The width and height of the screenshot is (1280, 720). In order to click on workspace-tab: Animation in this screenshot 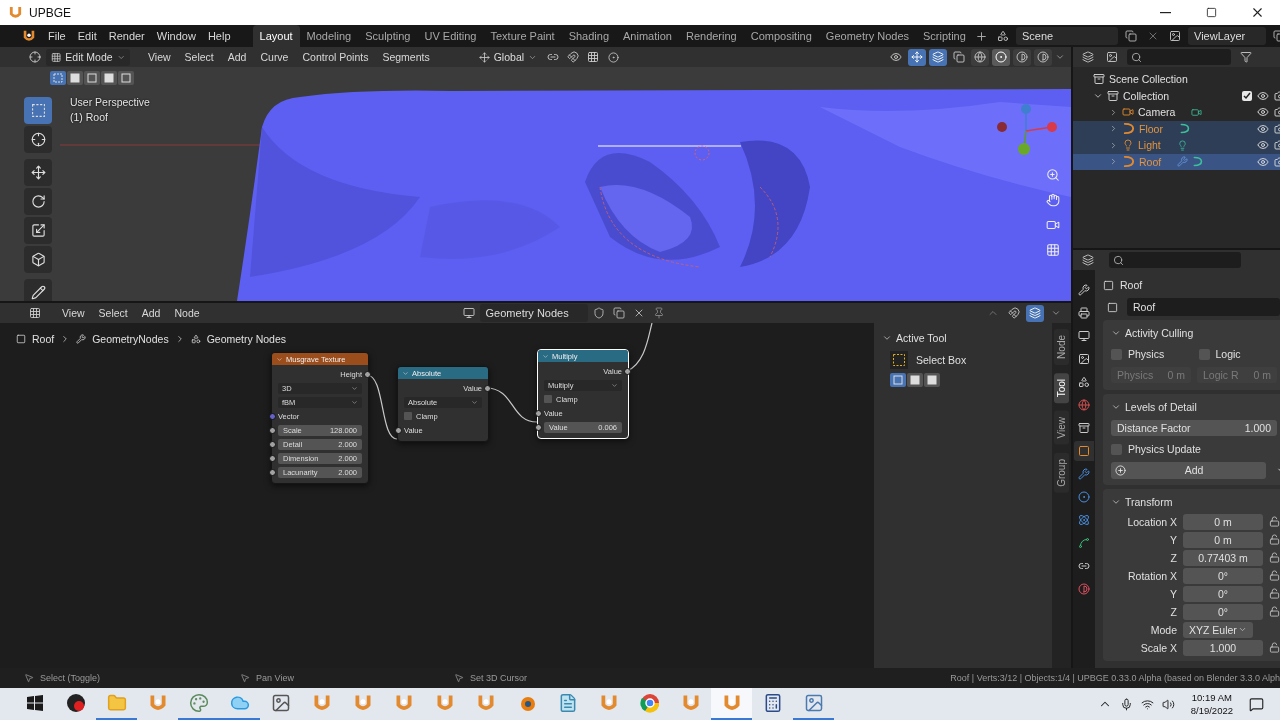, I will do `click(647, 36)`.